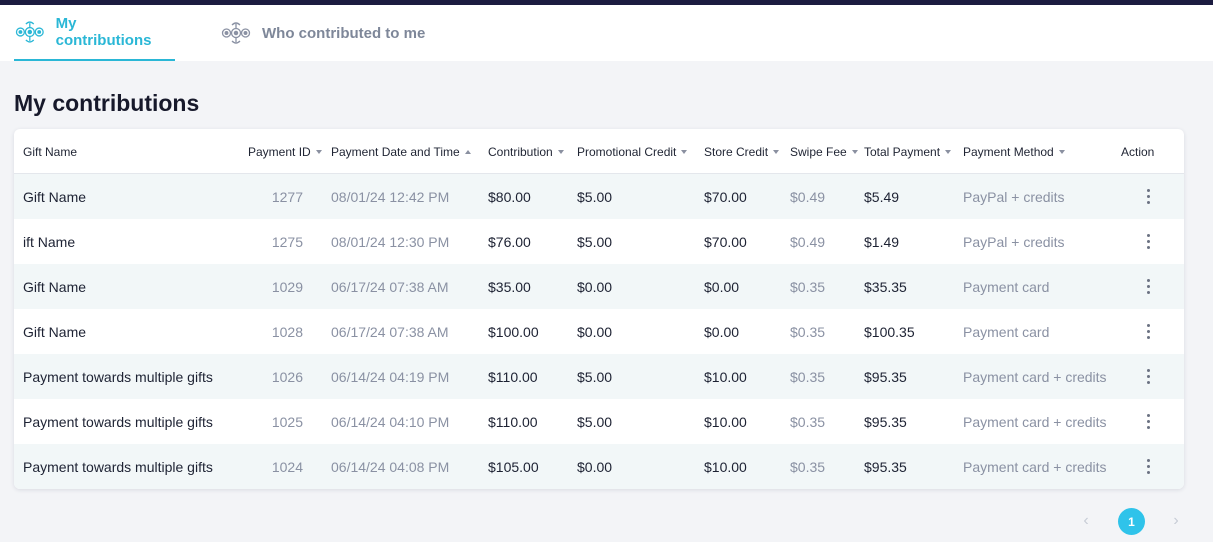  I want to click on column-header-payment-id: Payment ID, so click(285, 151).